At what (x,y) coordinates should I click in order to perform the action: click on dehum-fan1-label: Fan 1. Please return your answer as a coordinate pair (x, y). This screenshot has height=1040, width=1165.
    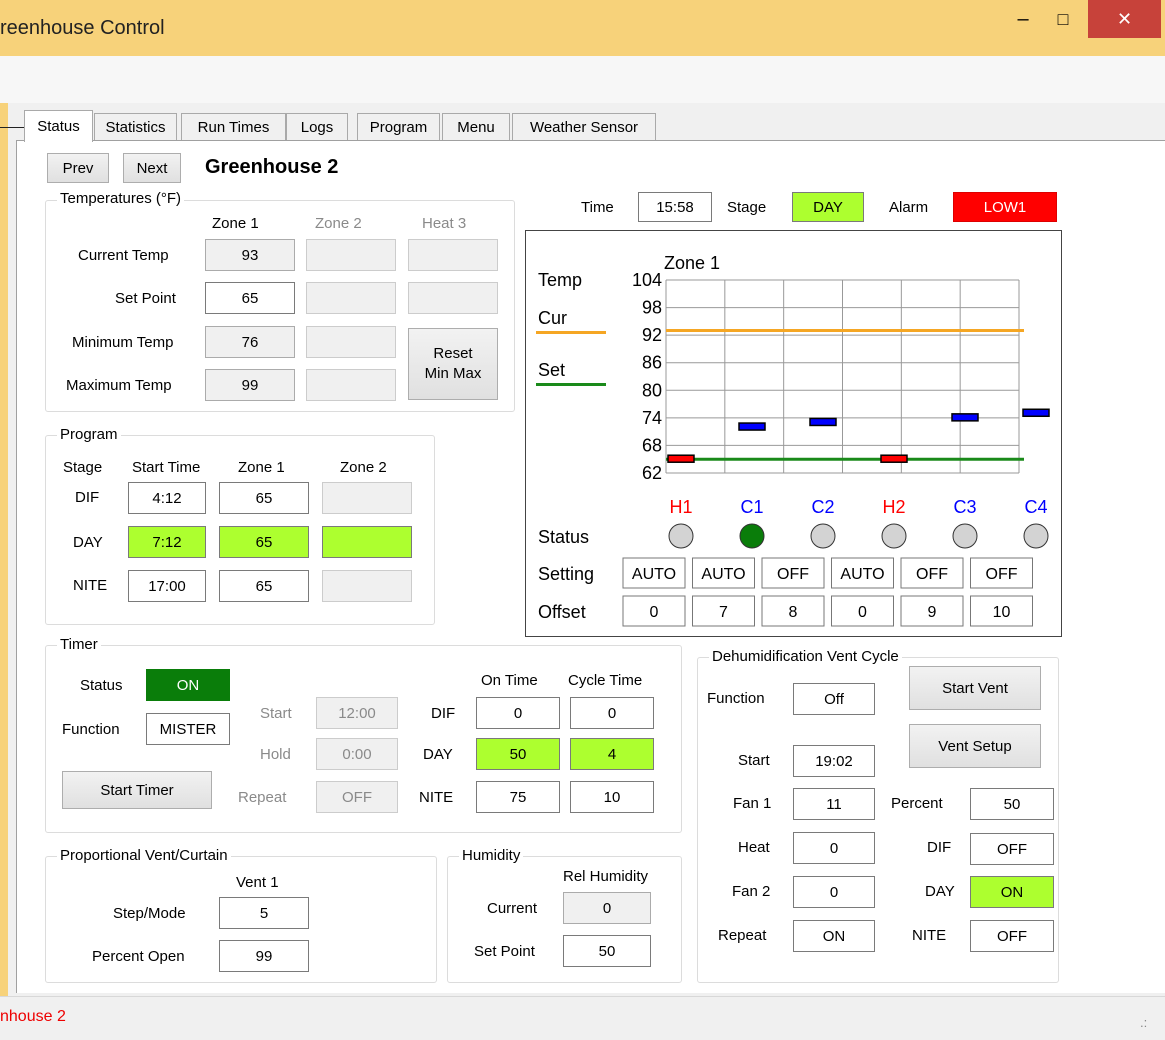
    Looking at the image, I should click on (752, 803).